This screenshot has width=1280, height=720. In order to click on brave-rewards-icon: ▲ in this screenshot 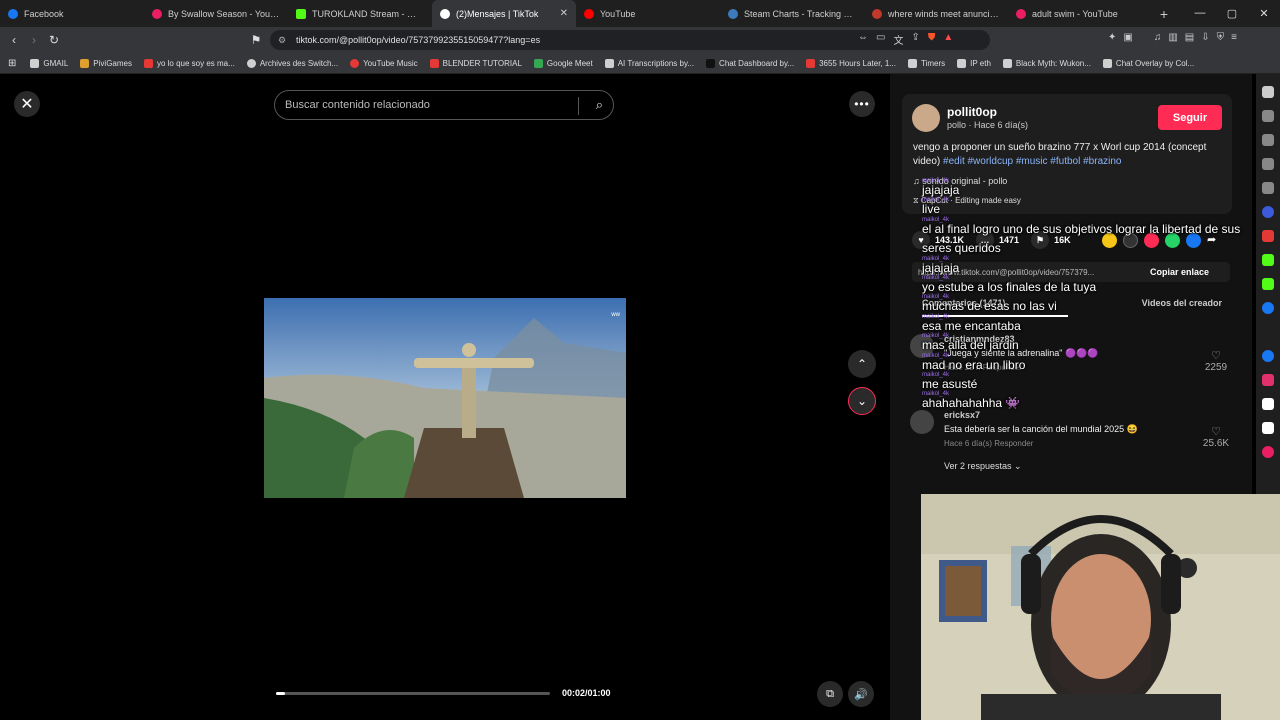, I will do `click(948, 39)`.